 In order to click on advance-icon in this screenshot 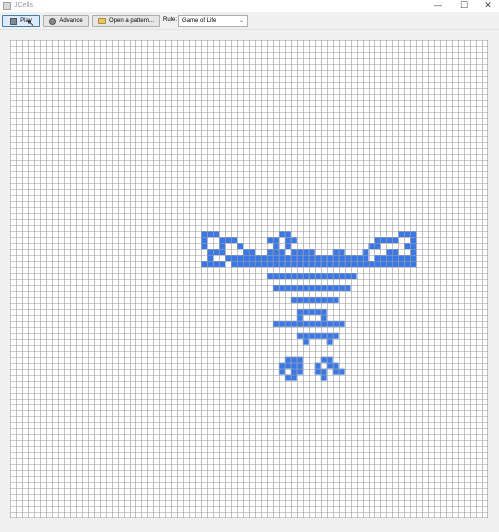, I will do `click(53, 21)`.